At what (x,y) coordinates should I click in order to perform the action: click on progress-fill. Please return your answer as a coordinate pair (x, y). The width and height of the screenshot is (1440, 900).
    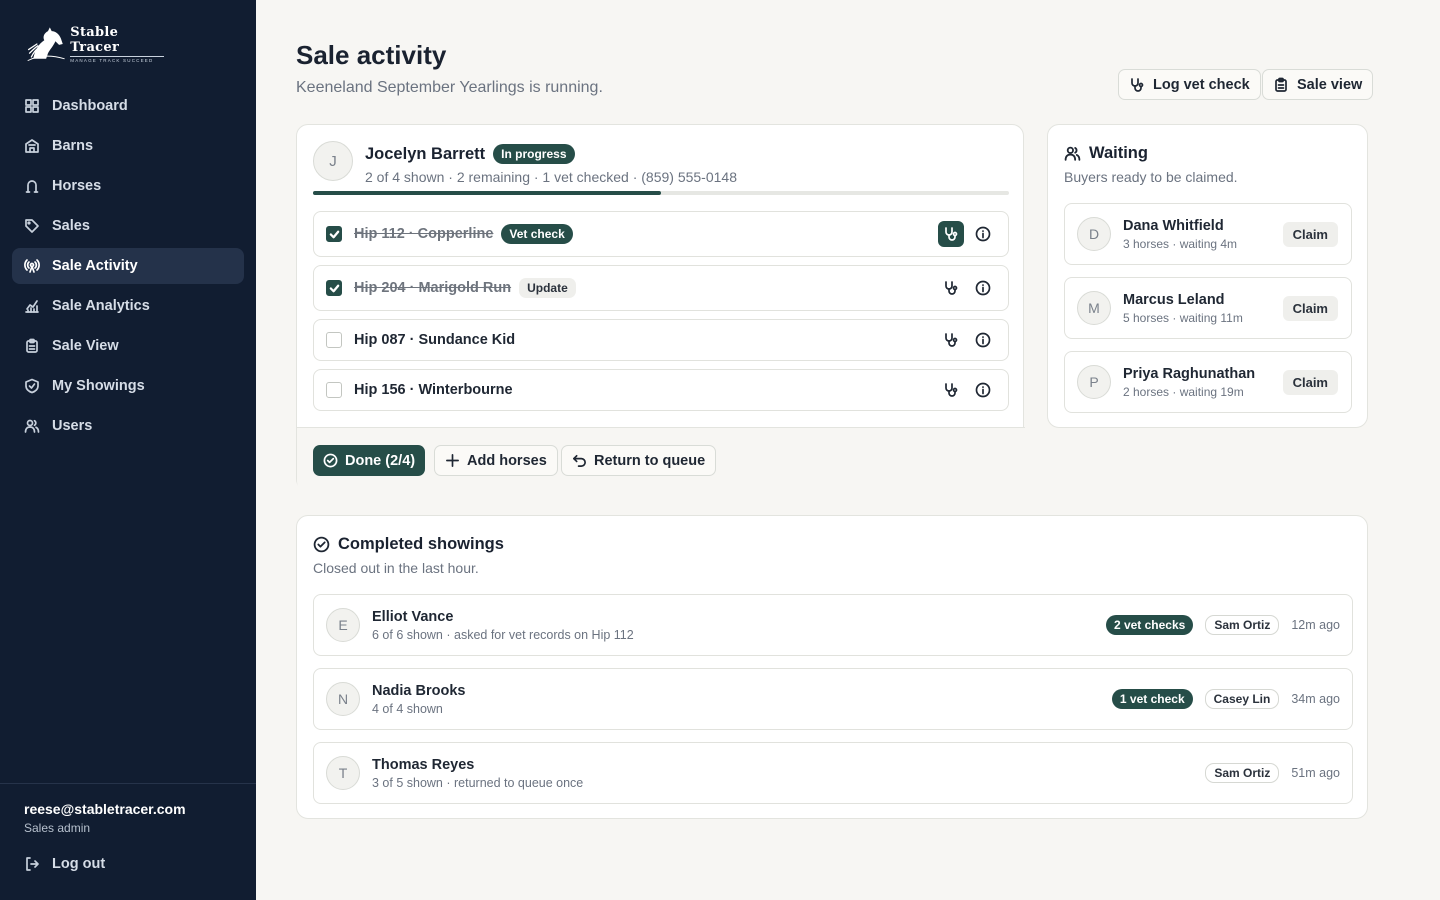
    Looking at the image, I should click on (487, 193).